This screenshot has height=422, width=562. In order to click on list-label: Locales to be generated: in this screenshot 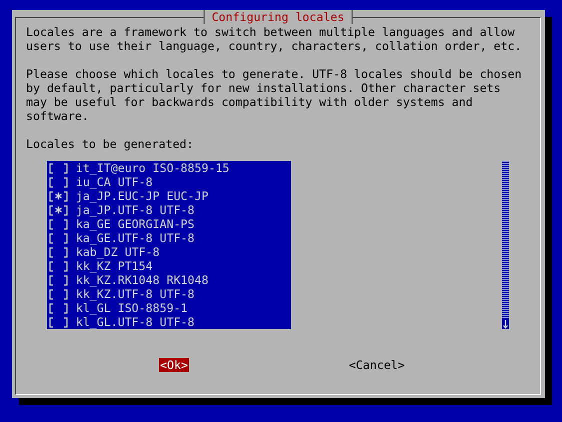, I will do `click(110, 144)`.